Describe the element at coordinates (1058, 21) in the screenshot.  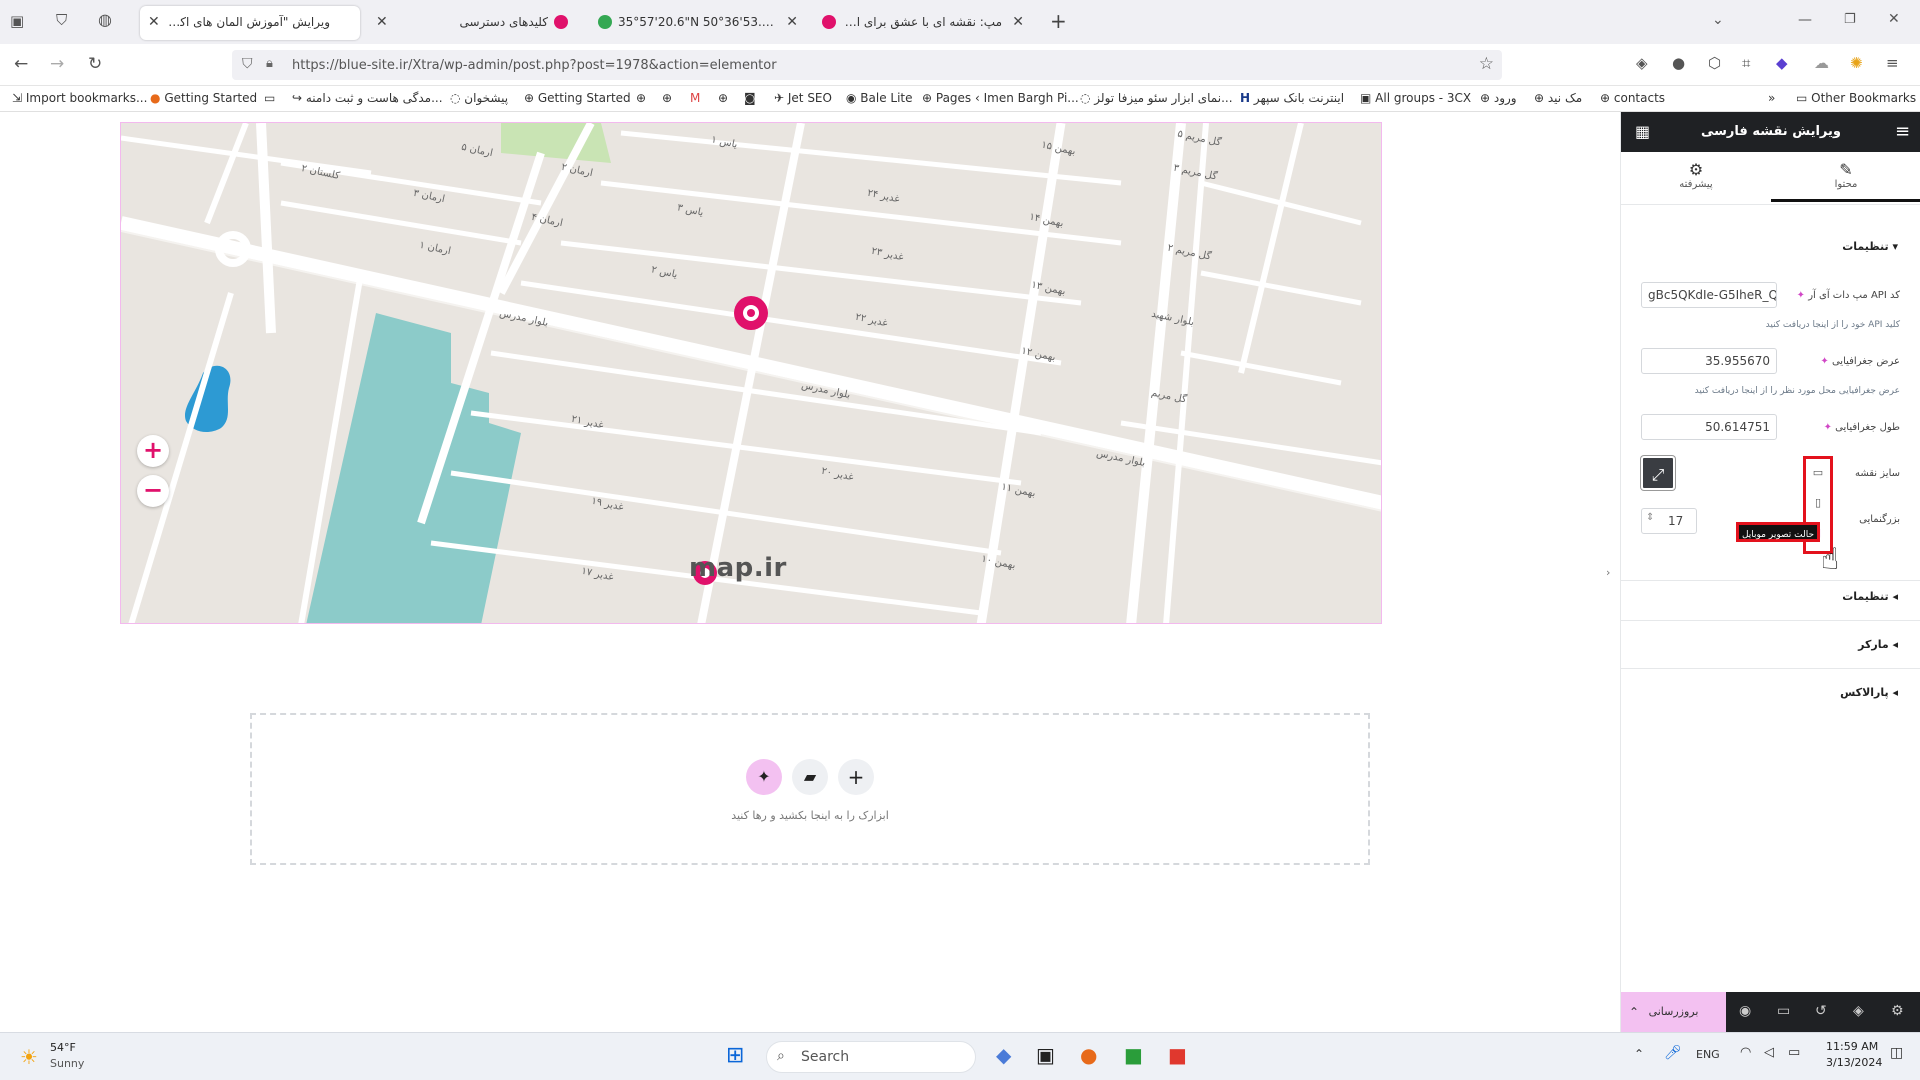
I see `new-tab-button: +` at that location.